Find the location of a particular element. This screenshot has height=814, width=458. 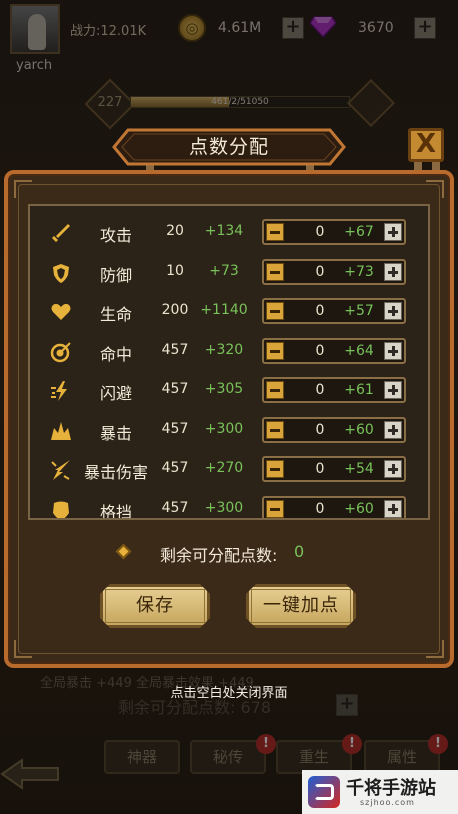

site-watermark: 千将手游站 szjhoo.com is located at coordinates (380, 792).